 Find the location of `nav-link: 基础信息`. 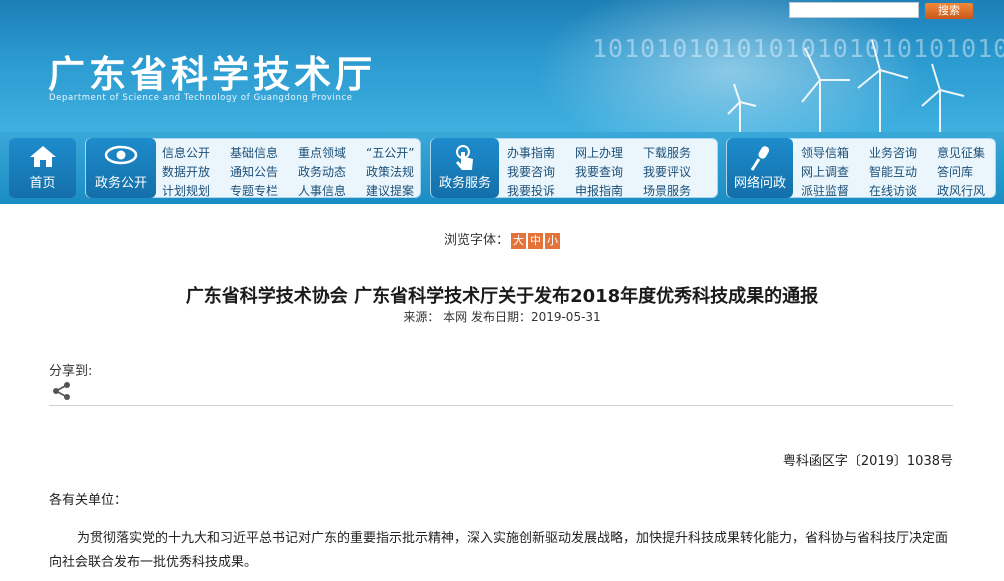

nav-link: 基础信息 is located at coordinates (264, 153).